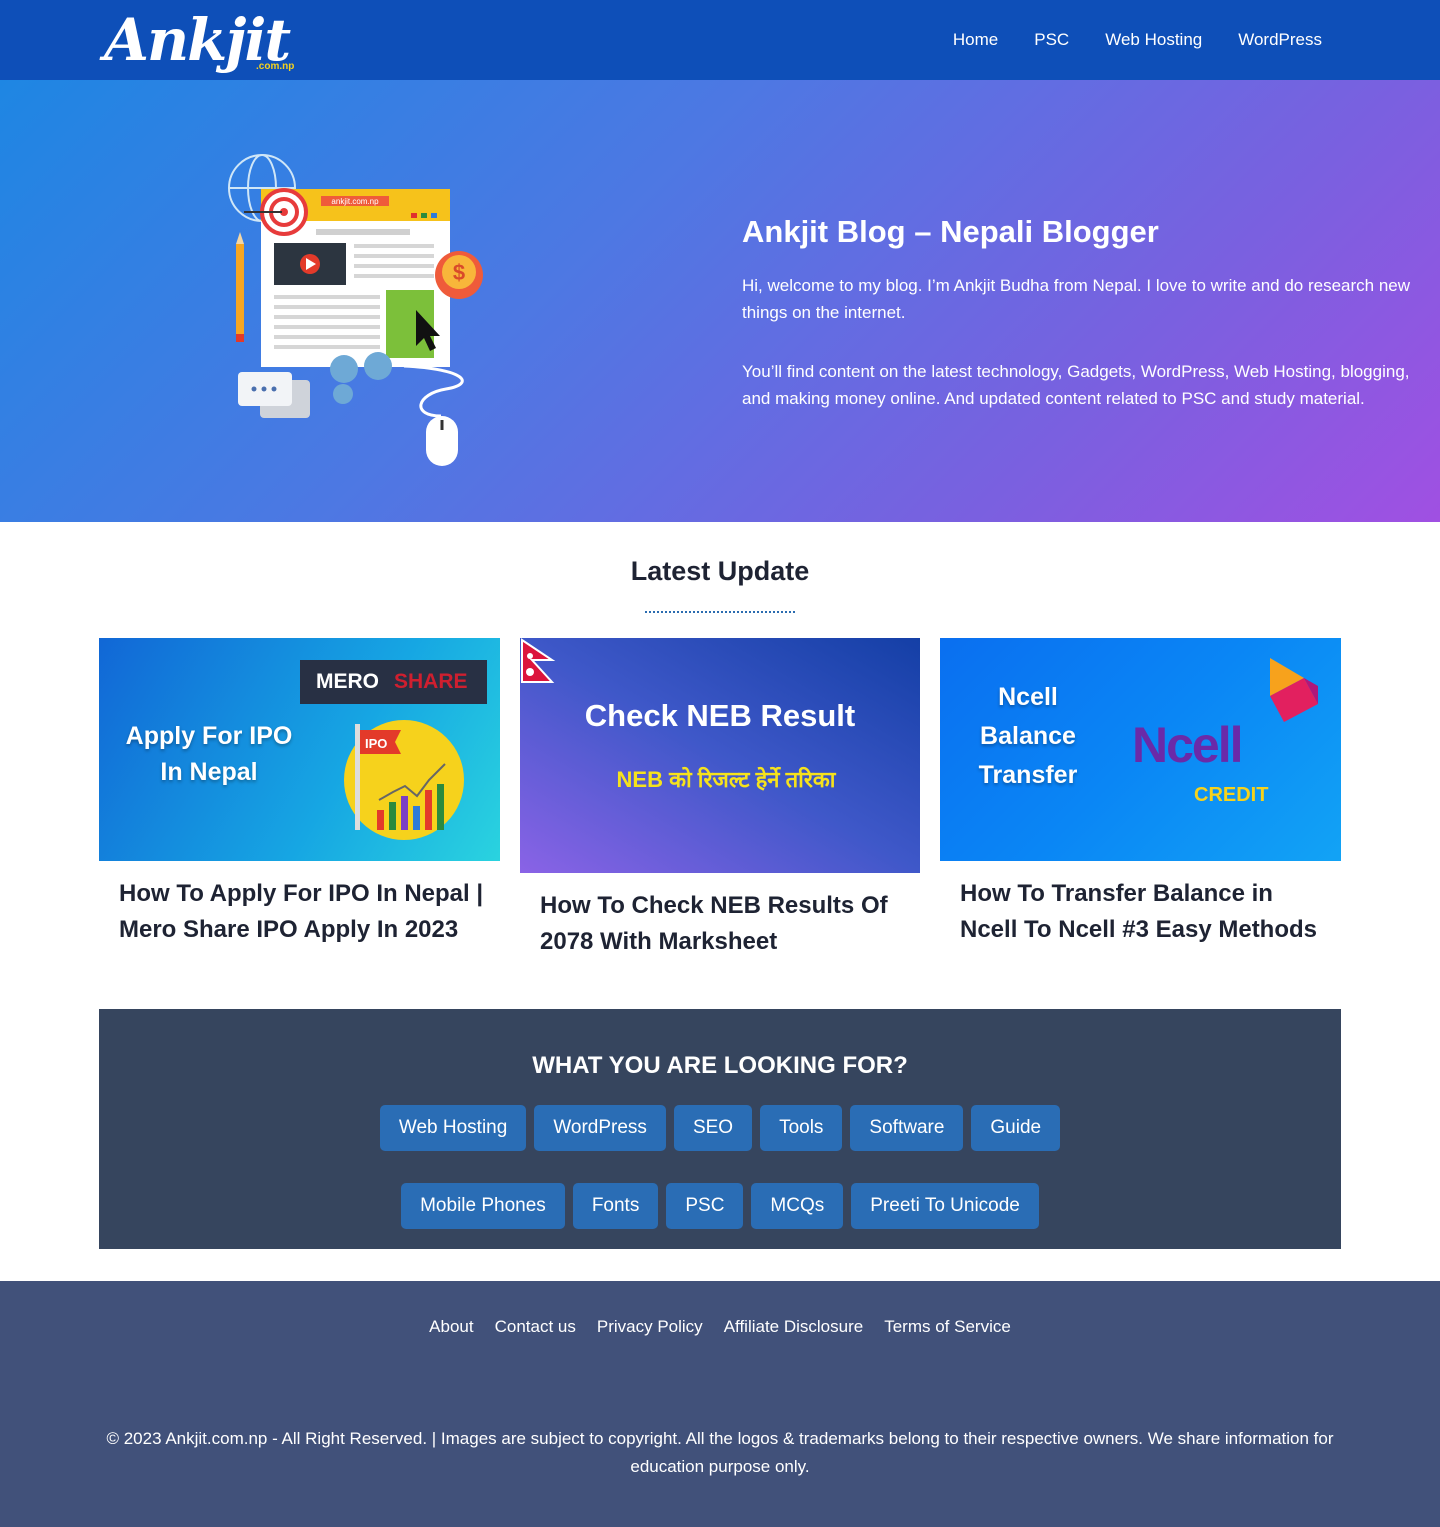 The image size is (1440, 1527). Describe the element at coordinates (299, 749) in the screenshot. I see `post-thumbnail-ipo: MERO SHARE Apply For IPO In Nepal IPO` at that location.